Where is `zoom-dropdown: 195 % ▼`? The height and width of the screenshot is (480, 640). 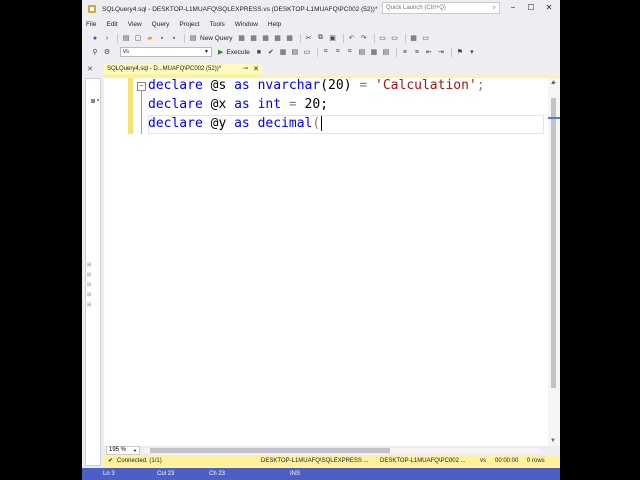 zoom-dropdown: 195 % ▼ is located at coordinates (123, 450).